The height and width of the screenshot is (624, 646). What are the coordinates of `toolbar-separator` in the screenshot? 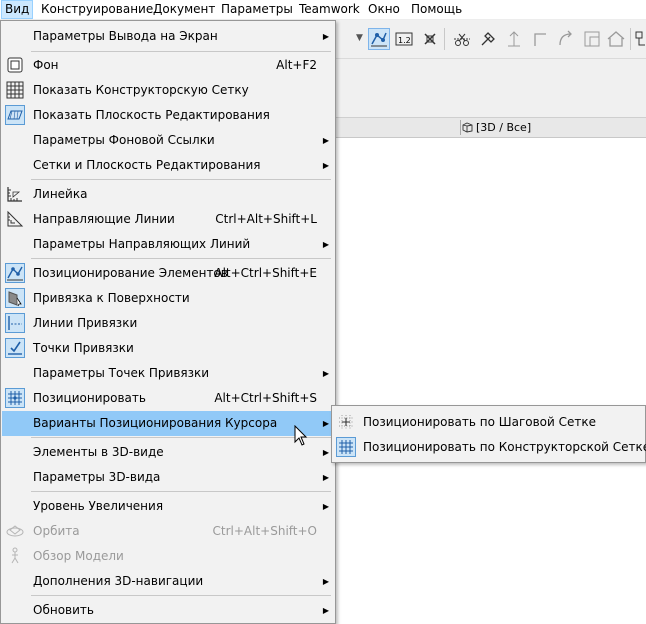 It's located at (630, 39).